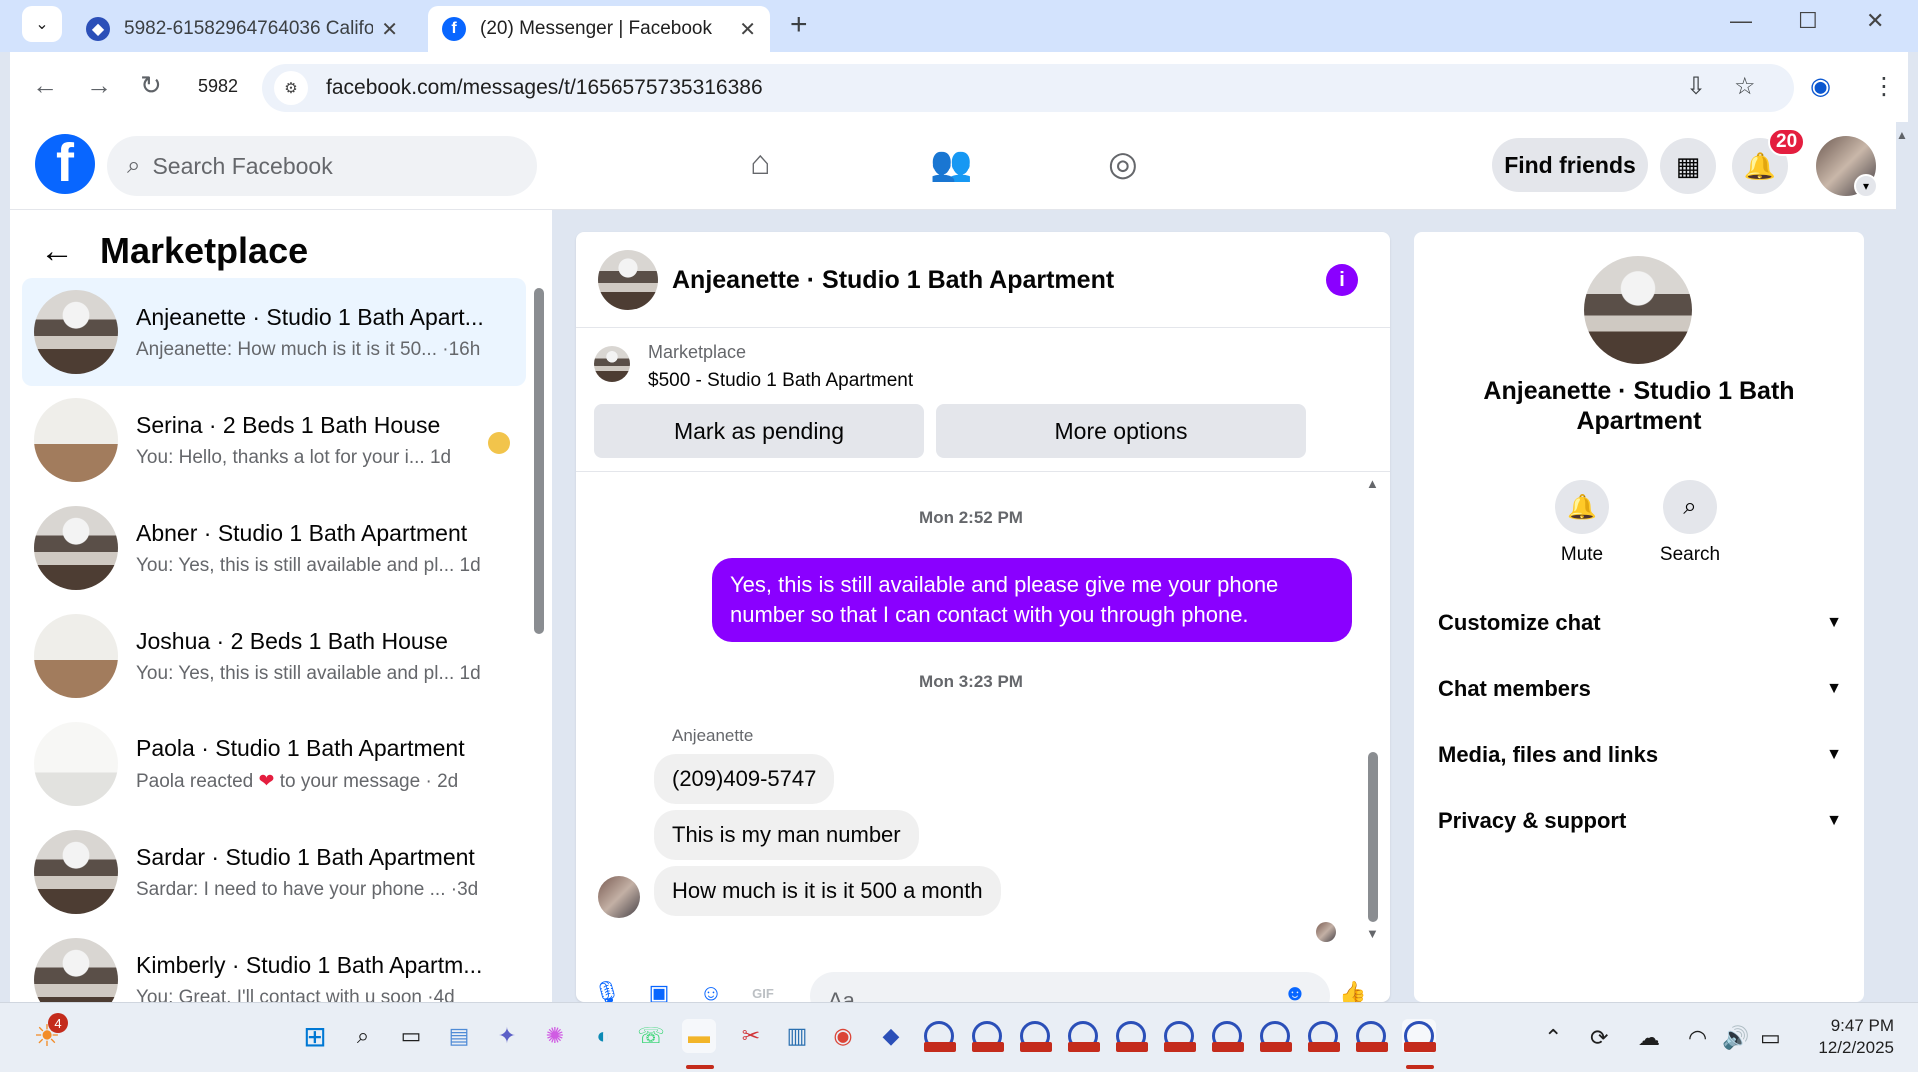 The height and width of the screenshot is (1072, 1918). I want to click on system-clock: 9:47 PM 12/2/2025, so click(1849, 1037).